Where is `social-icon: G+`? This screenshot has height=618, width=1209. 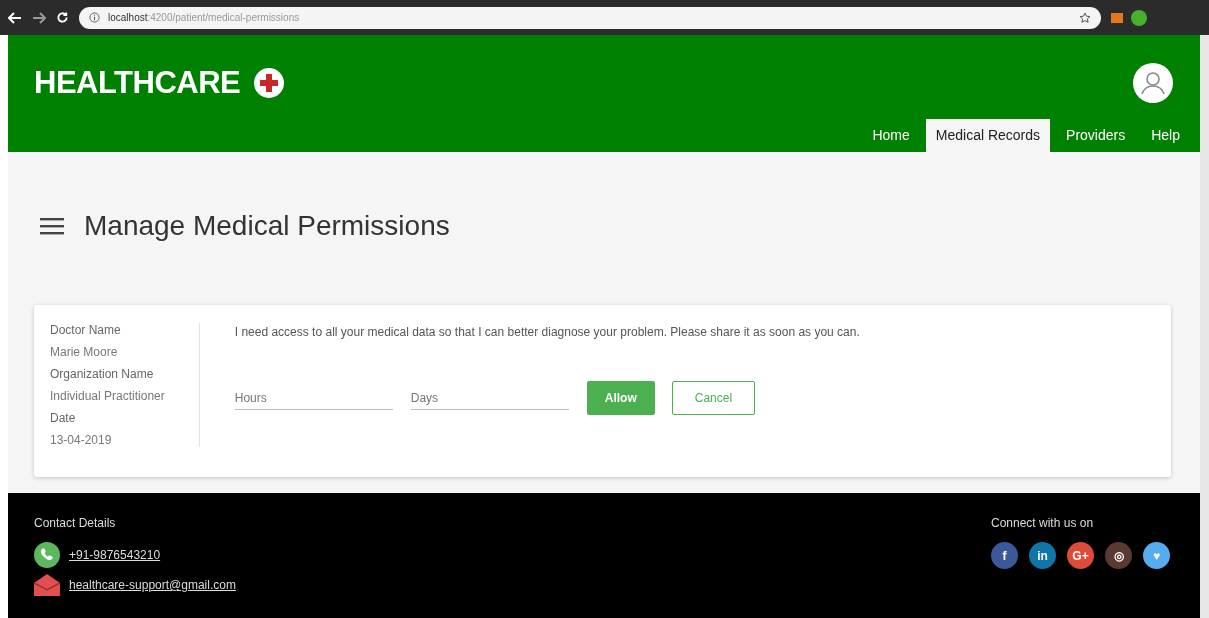
social-icon: G+ is located at coordinates (1080, 555).